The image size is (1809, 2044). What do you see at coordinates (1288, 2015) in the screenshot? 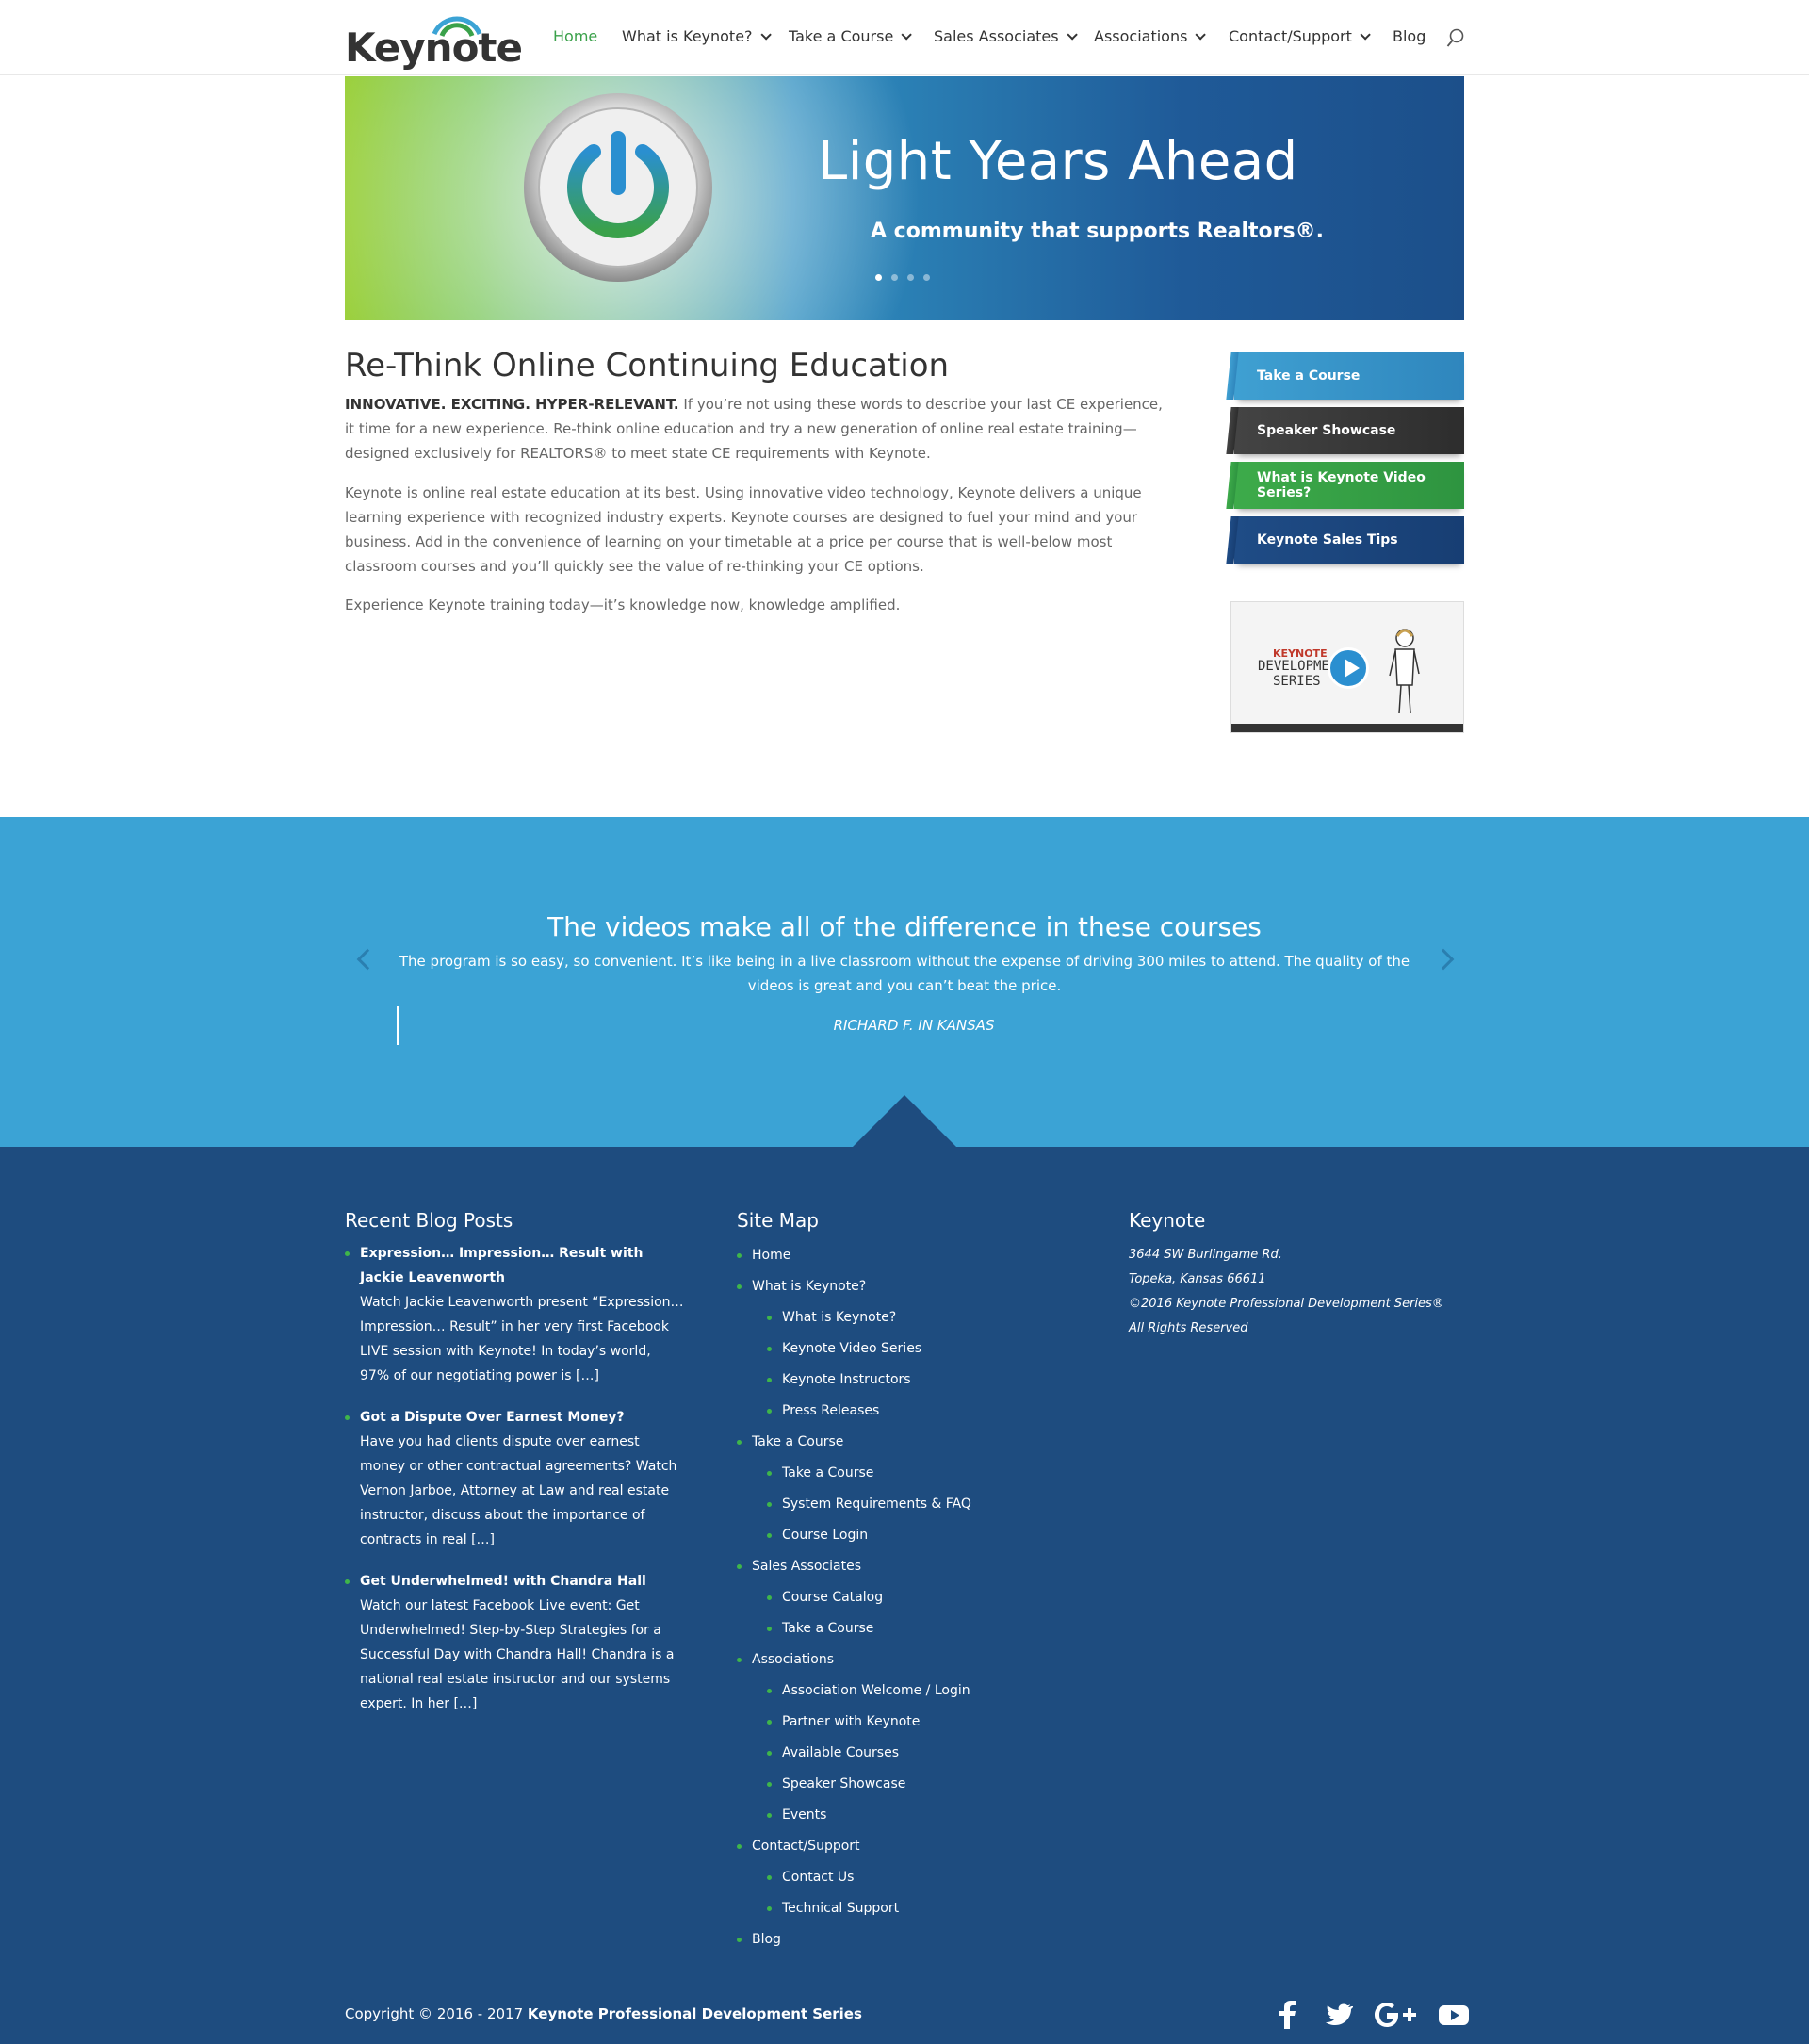
I see `facebook-icon` at bounding box center [1288, 2015].